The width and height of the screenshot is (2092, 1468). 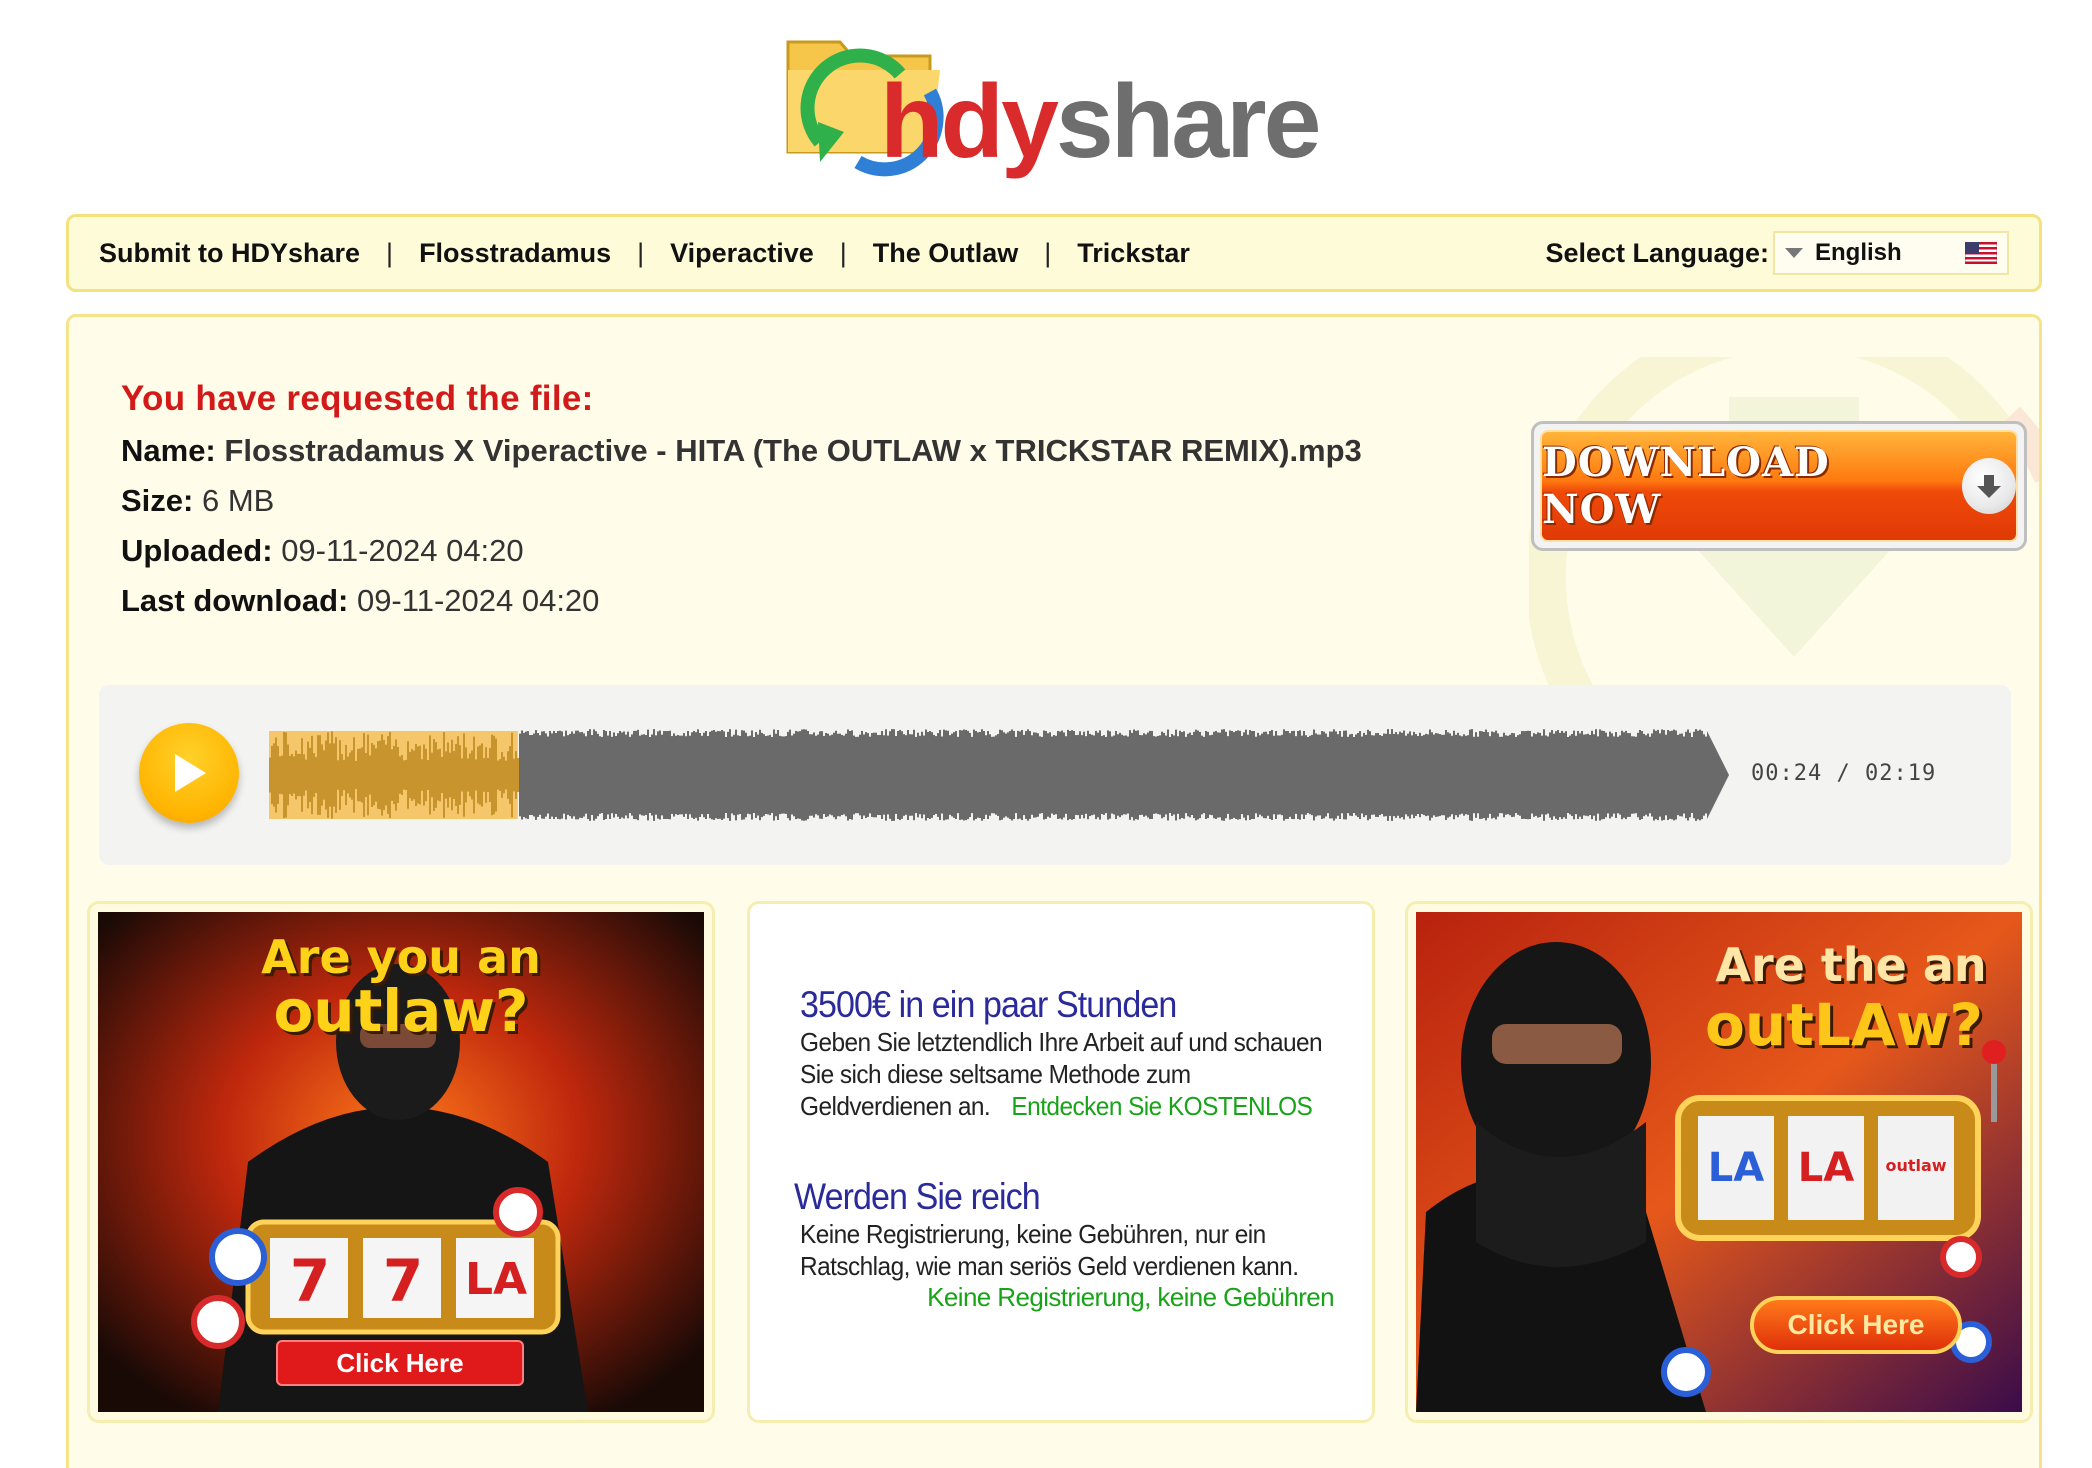 What do you see at coordinates (1161, 1106) in the screenshot?
I see `text-ad-1-link: Entdecken Sie KOSTENLOS` at bounding box center [1161, 1106].